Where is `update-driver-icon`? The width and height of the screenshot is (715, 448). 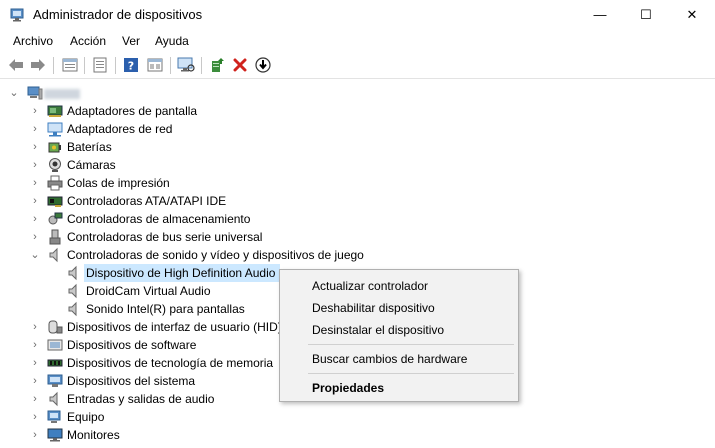
update-driver-icon is located at coordinates (218, 65).